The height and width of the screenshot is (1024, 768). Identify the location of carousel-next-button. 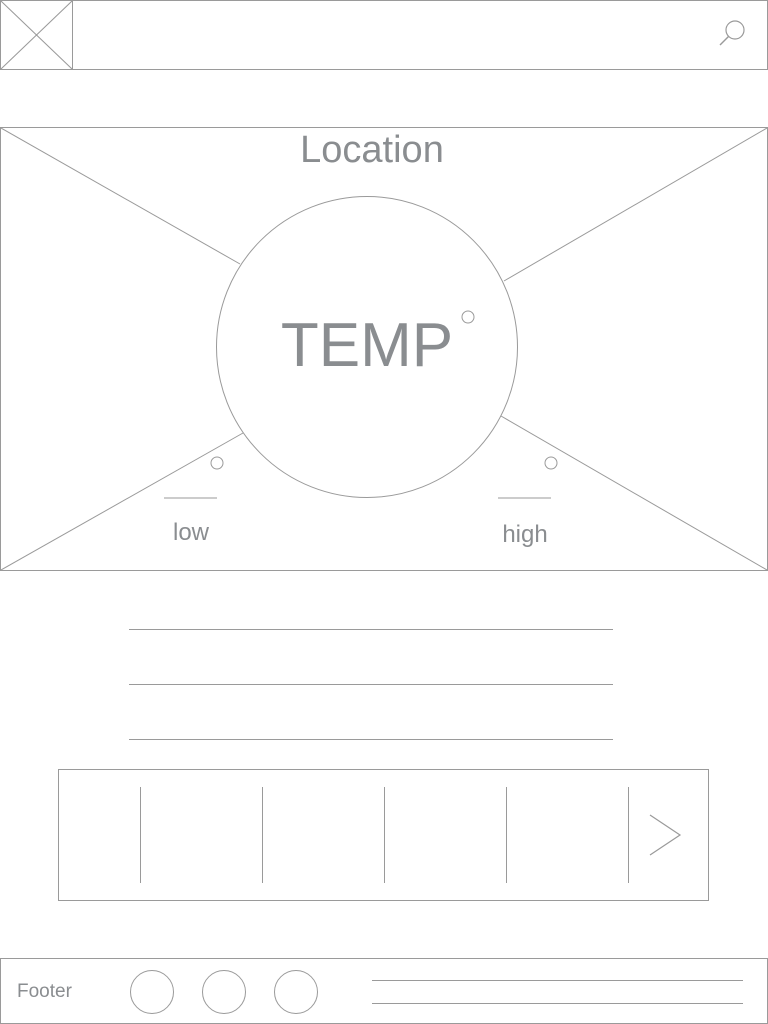
(664, 835).